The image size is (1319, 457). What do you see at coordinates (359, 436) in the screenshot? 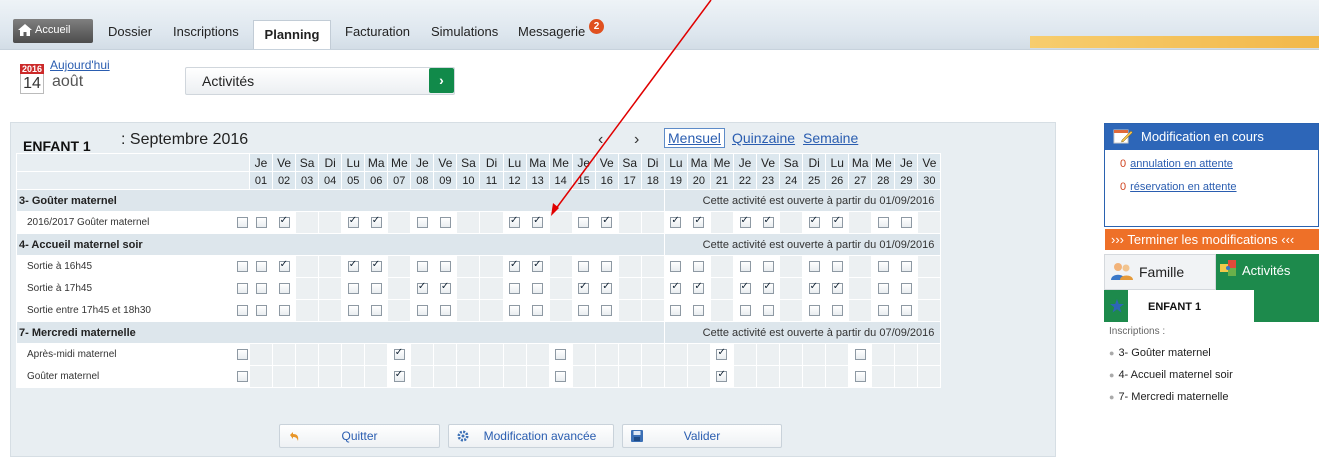
I see `quit-button: Quitter` at bounding box center [359, 436].